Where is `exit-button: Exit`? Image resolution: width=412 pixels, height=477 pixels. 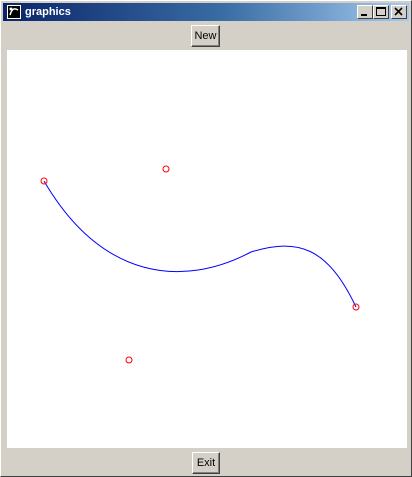
exit-button: Exit is located at coordinates (206, 463).